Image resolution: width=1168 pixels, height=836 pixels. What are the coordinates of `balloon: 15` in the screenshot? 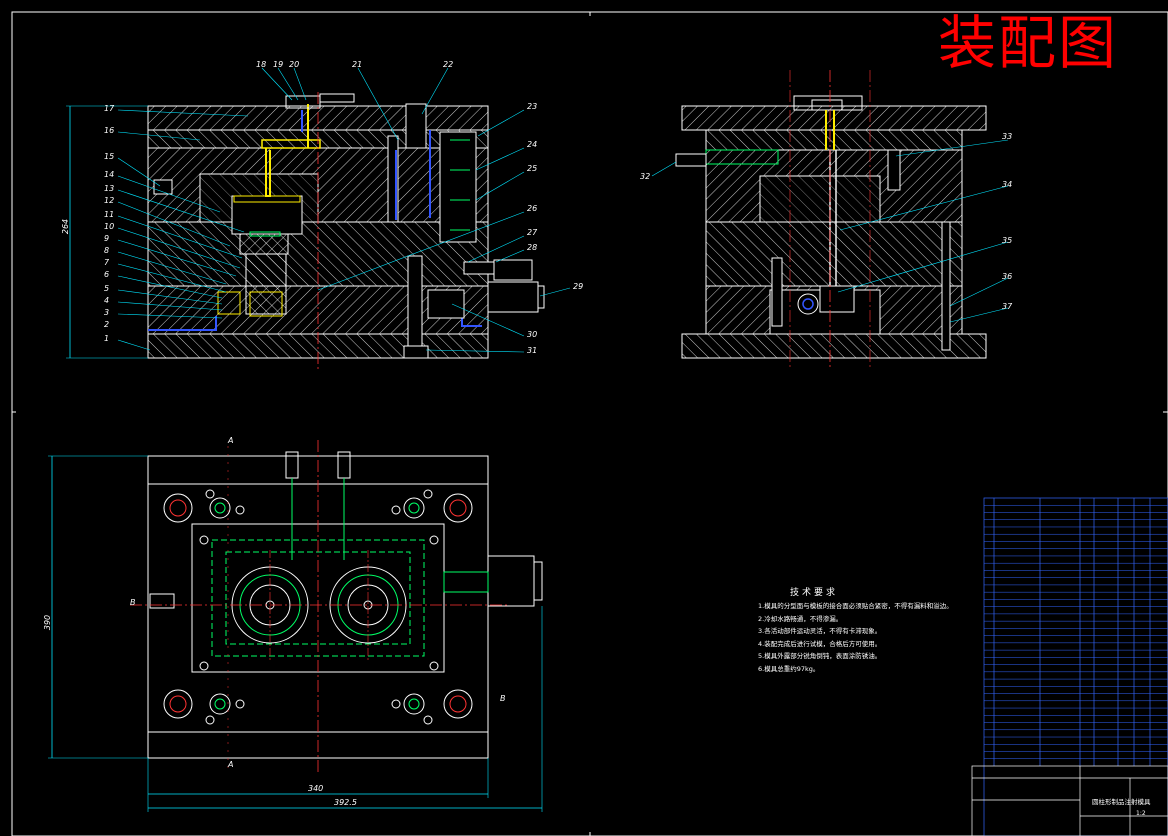 It's located at (109, 156).